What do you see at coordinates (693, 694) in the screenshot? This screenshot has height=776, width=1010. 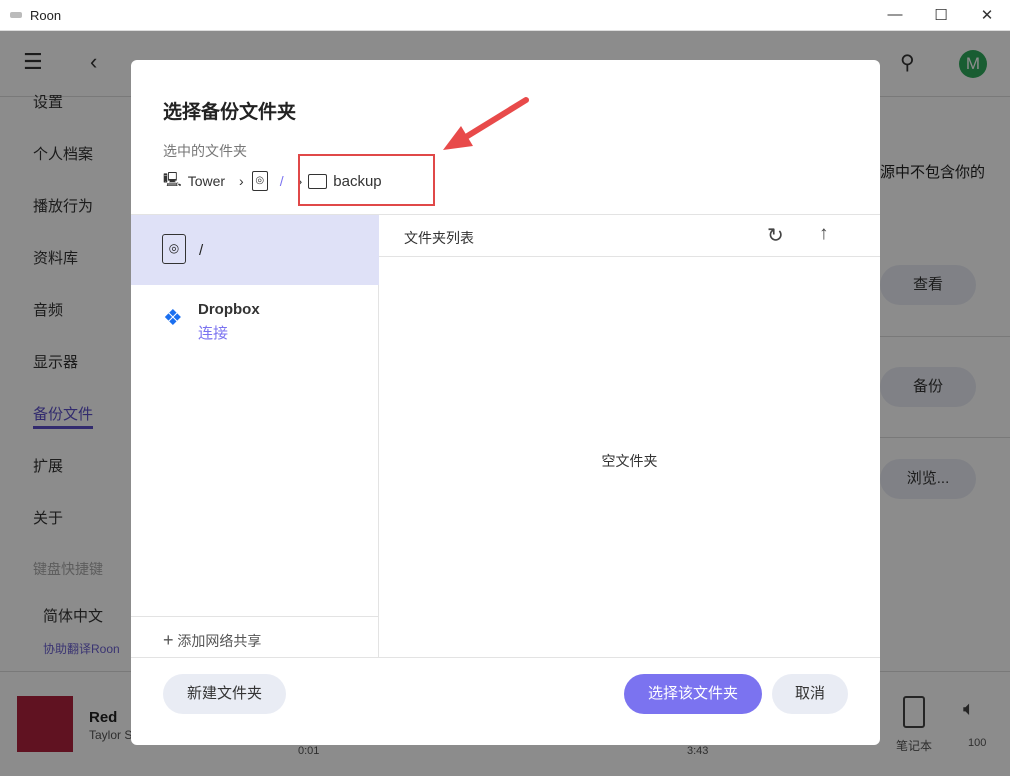 I see `select-folder-button: 选择该文件夹` at bounding box center [693, 694].